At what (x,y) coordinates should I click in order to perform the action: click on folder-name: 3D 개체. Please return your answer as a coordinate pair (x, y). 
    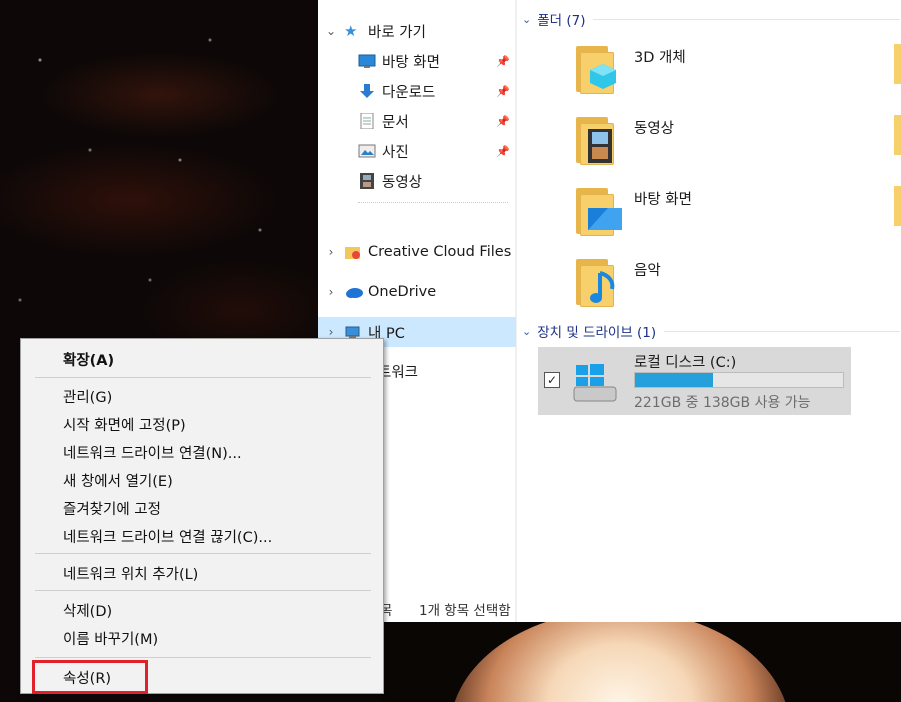
    Looking at the image, I should click on (660, 56).